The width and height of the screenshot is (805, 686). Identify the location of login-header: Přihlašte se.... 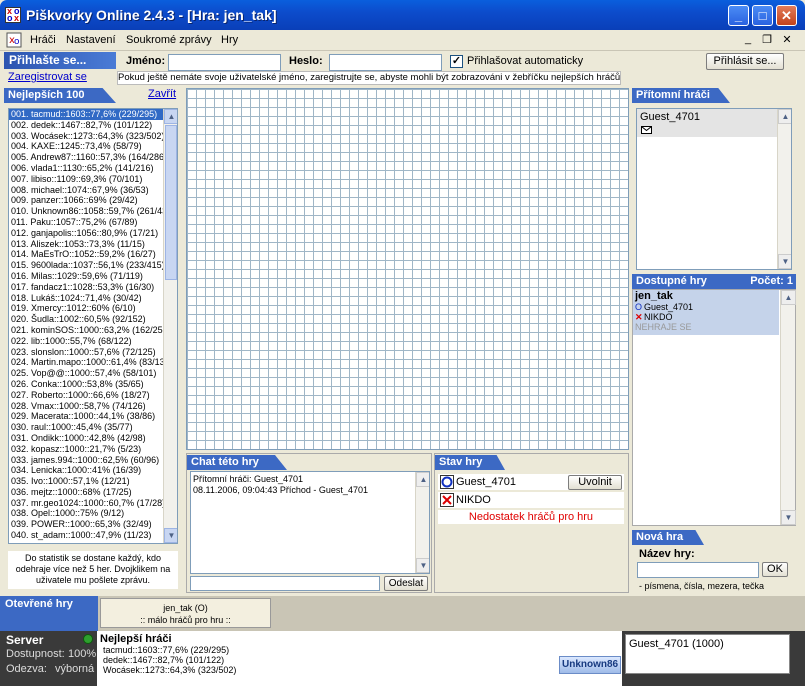
(60, 60).